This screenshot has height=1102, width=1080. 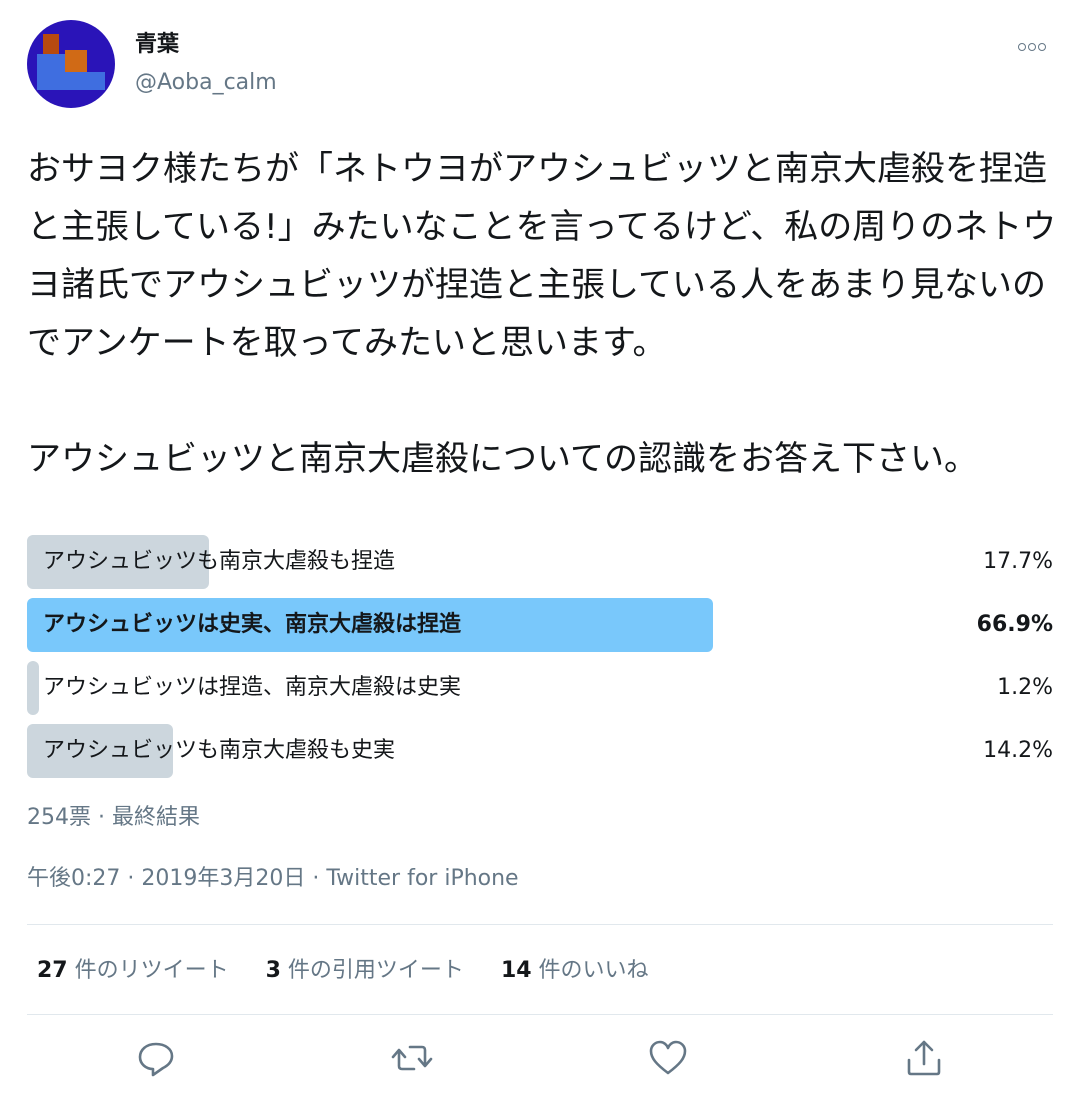 I want to click on likes-stat: 14 件のいいね, so click(x=575, y=970).